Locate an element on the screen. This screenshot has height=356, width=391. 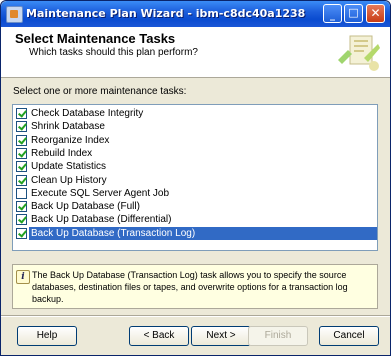
task-label: Back Up Database (Full) is located at coordinates (85, 207).